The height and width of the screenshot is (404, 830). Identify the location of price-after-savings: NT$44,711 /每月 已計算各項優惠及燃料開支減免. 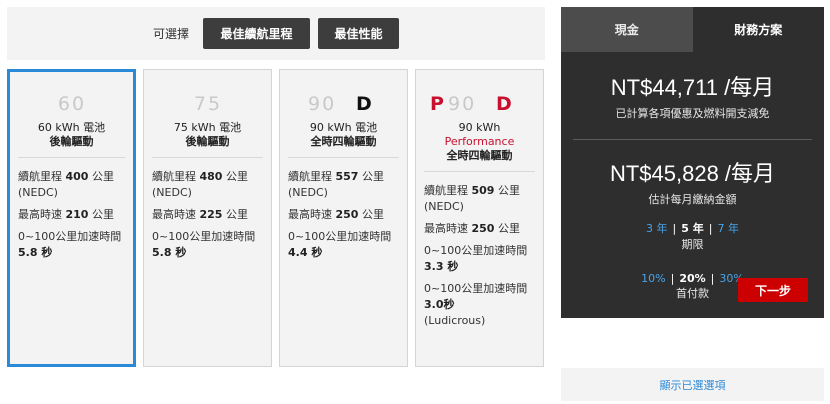
(692, 95).